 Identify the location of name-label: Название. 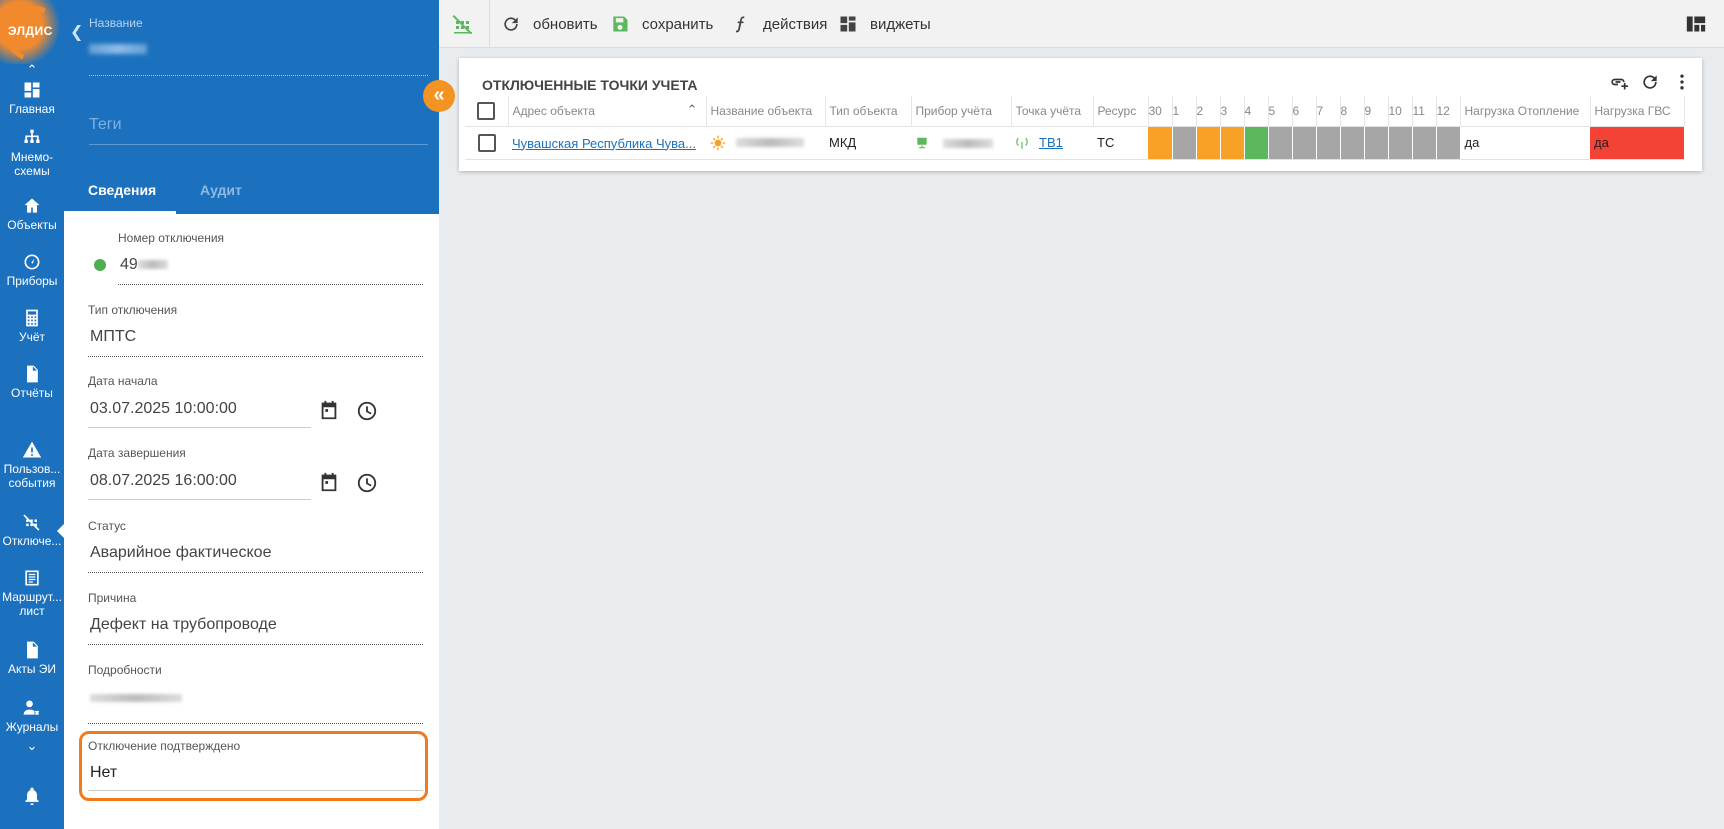
(116, 23).